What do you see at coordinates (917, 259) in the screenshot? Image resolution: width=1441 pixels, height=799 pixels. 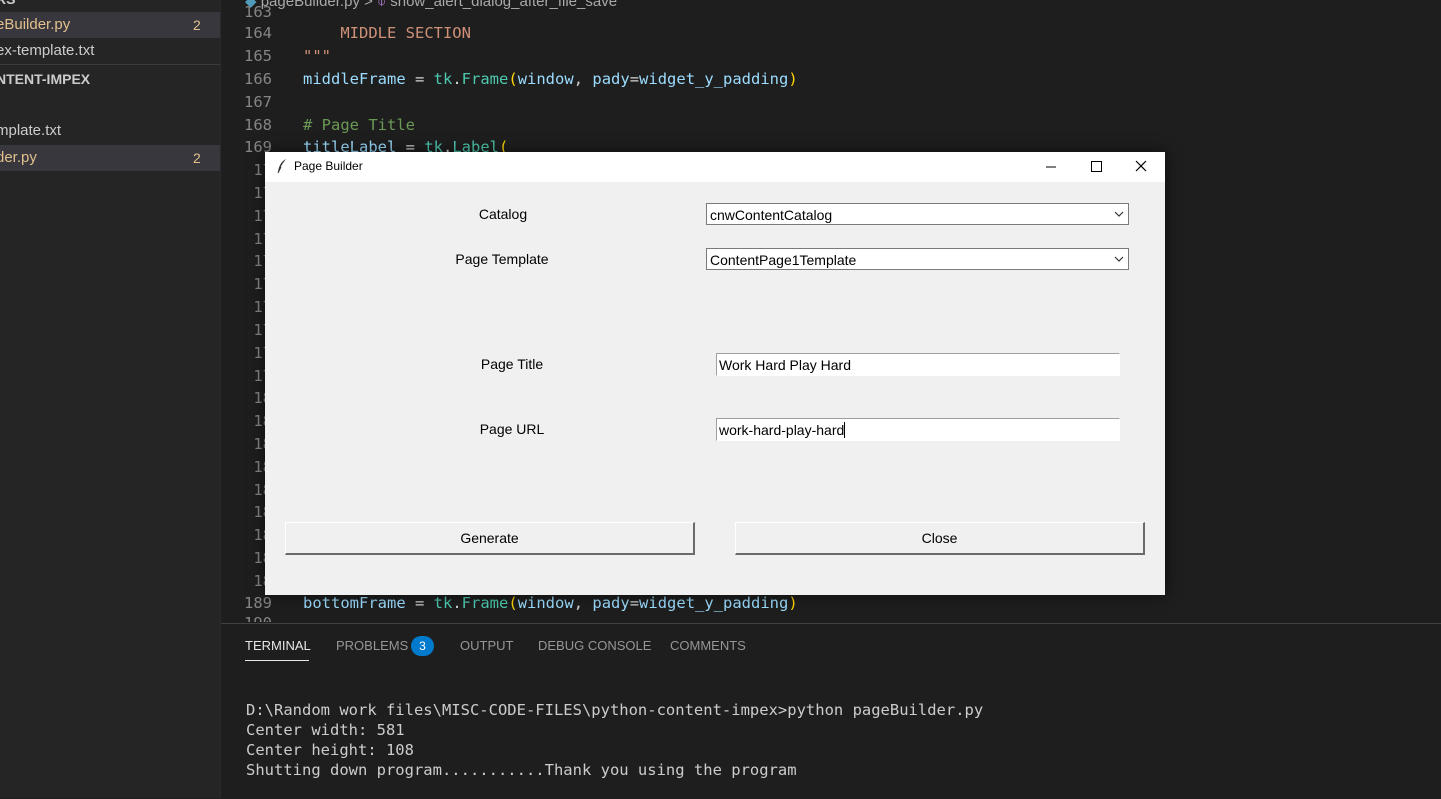 I see `page-template-select: ContentPage1Template` at bounding box center [917, 259].